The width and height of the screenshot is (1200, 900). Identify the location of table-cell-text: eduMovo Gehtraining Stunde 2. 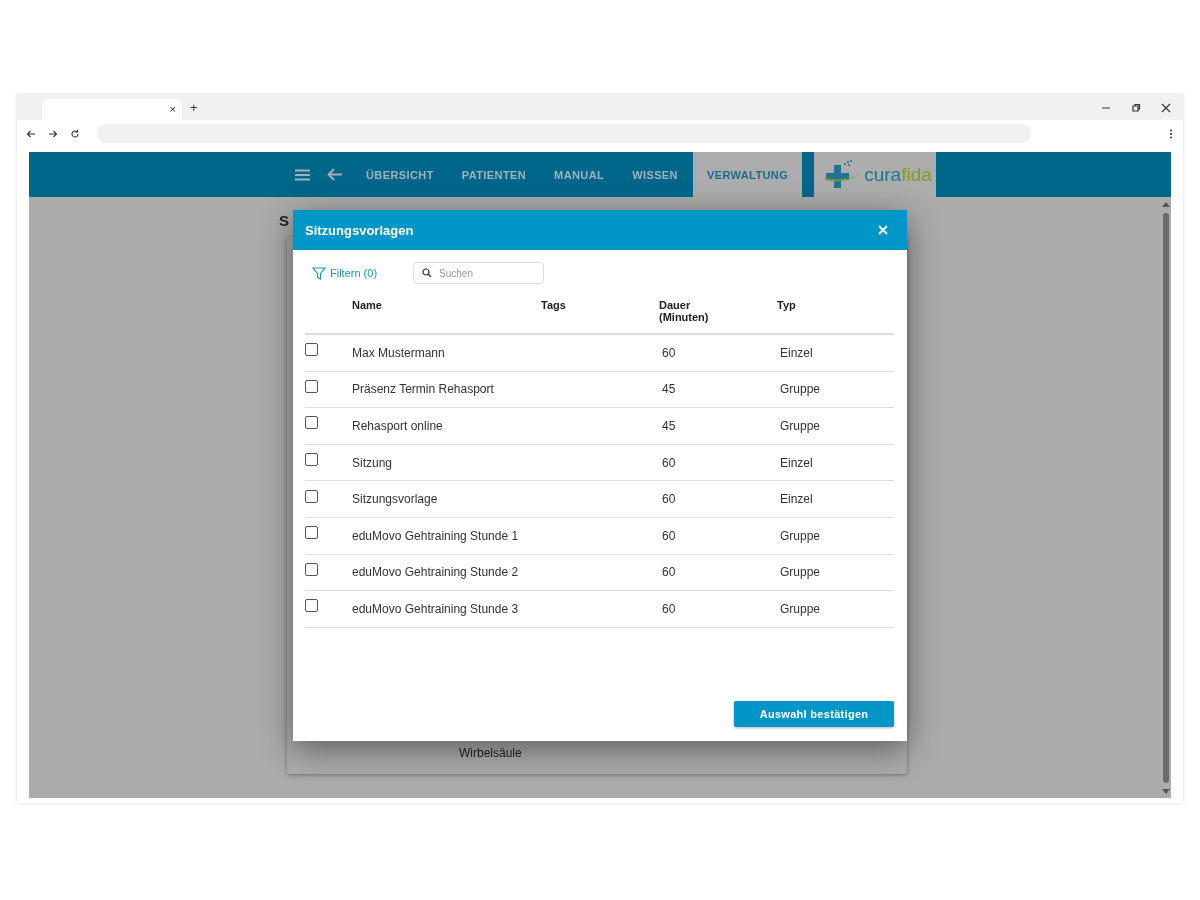
(436, 572).